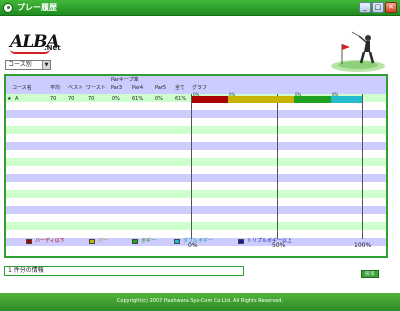 This screenshot has height=311, width=400. I want to click on window-controls: _ □ ✕, so click(378, 7).